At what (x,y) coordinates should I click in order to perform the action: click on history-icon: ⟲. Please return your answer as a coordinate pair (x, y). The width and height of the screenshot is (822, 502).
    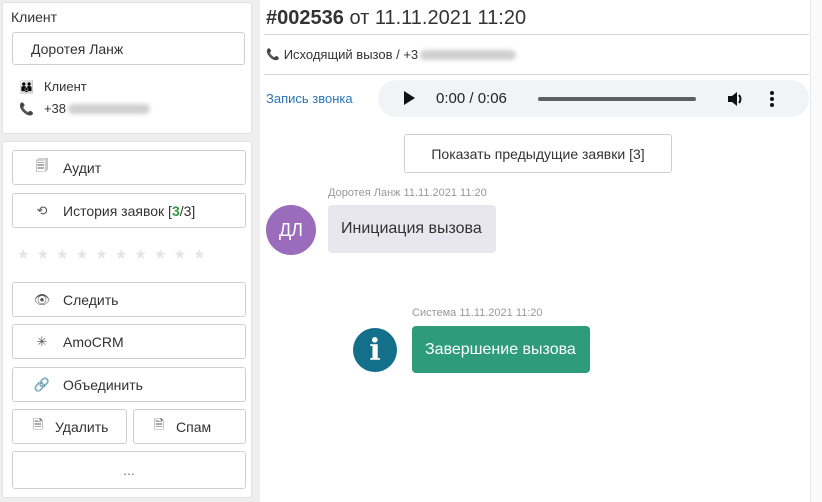
    Looking at the image, I should click on (42, 210).